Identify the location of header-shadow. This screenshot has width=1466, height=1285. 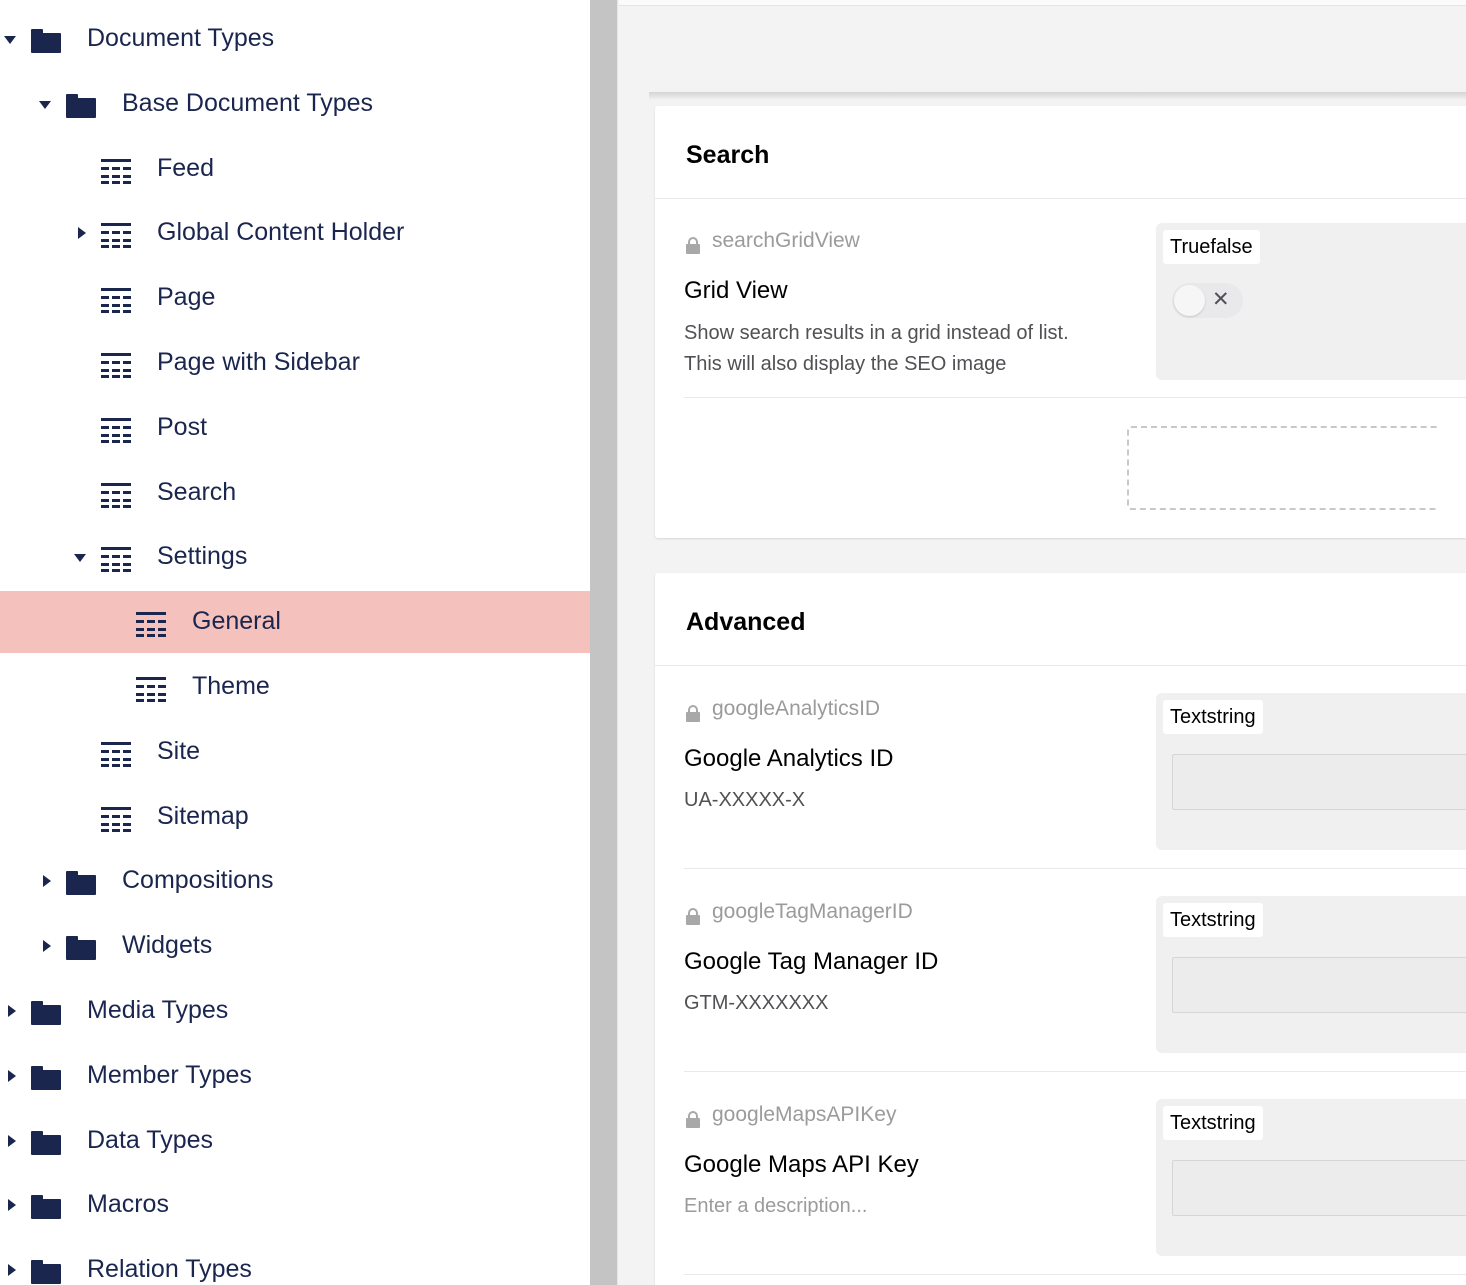
(1057, 96).